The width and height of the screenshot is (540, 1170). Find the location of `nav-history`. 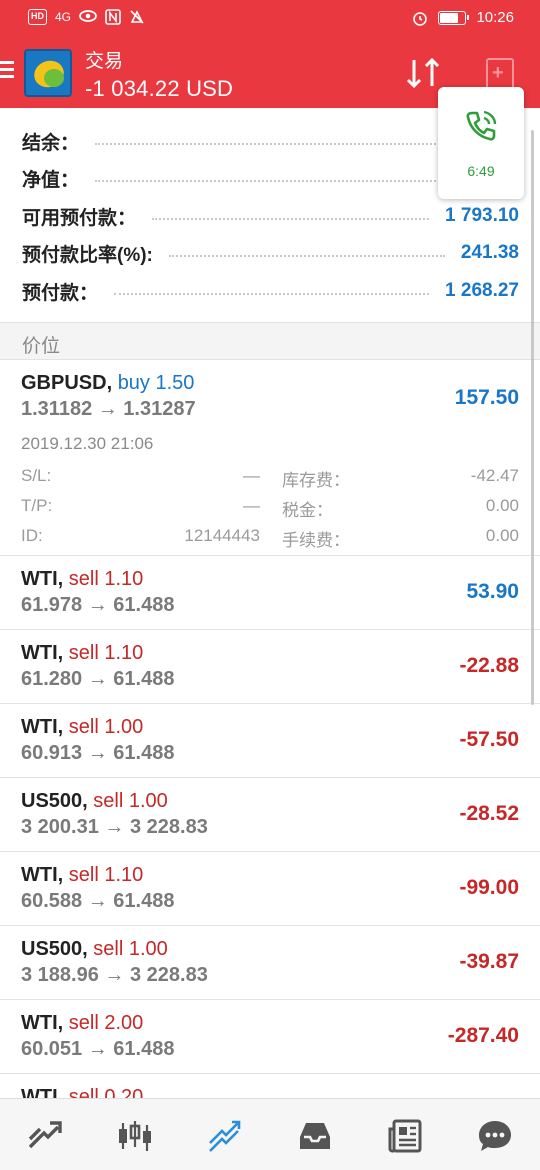

nav-history is located at coordinates (315, 1134).